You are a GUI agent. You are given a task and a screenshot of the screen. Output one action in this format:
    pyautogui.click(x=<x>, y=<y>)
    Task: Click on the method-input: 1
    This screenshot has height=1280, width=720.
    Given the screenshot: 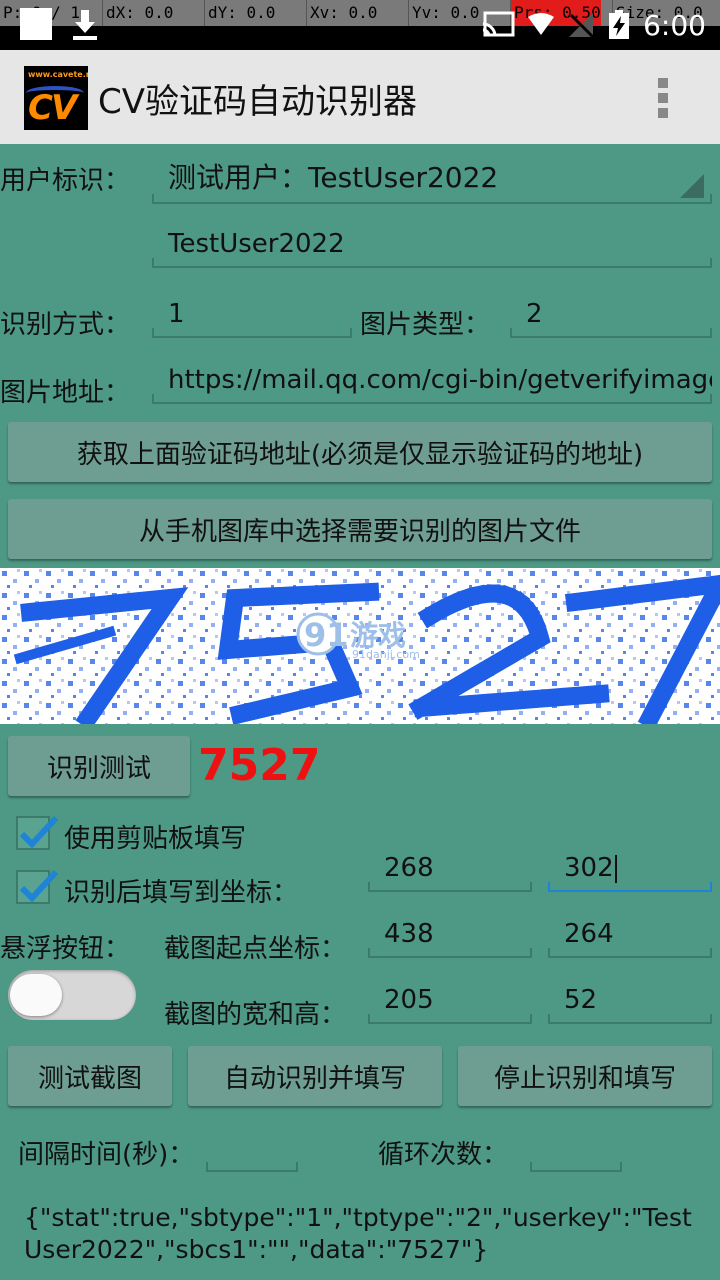 What is the action you would take?
    pyautogui.click(x=252, y=316)
    